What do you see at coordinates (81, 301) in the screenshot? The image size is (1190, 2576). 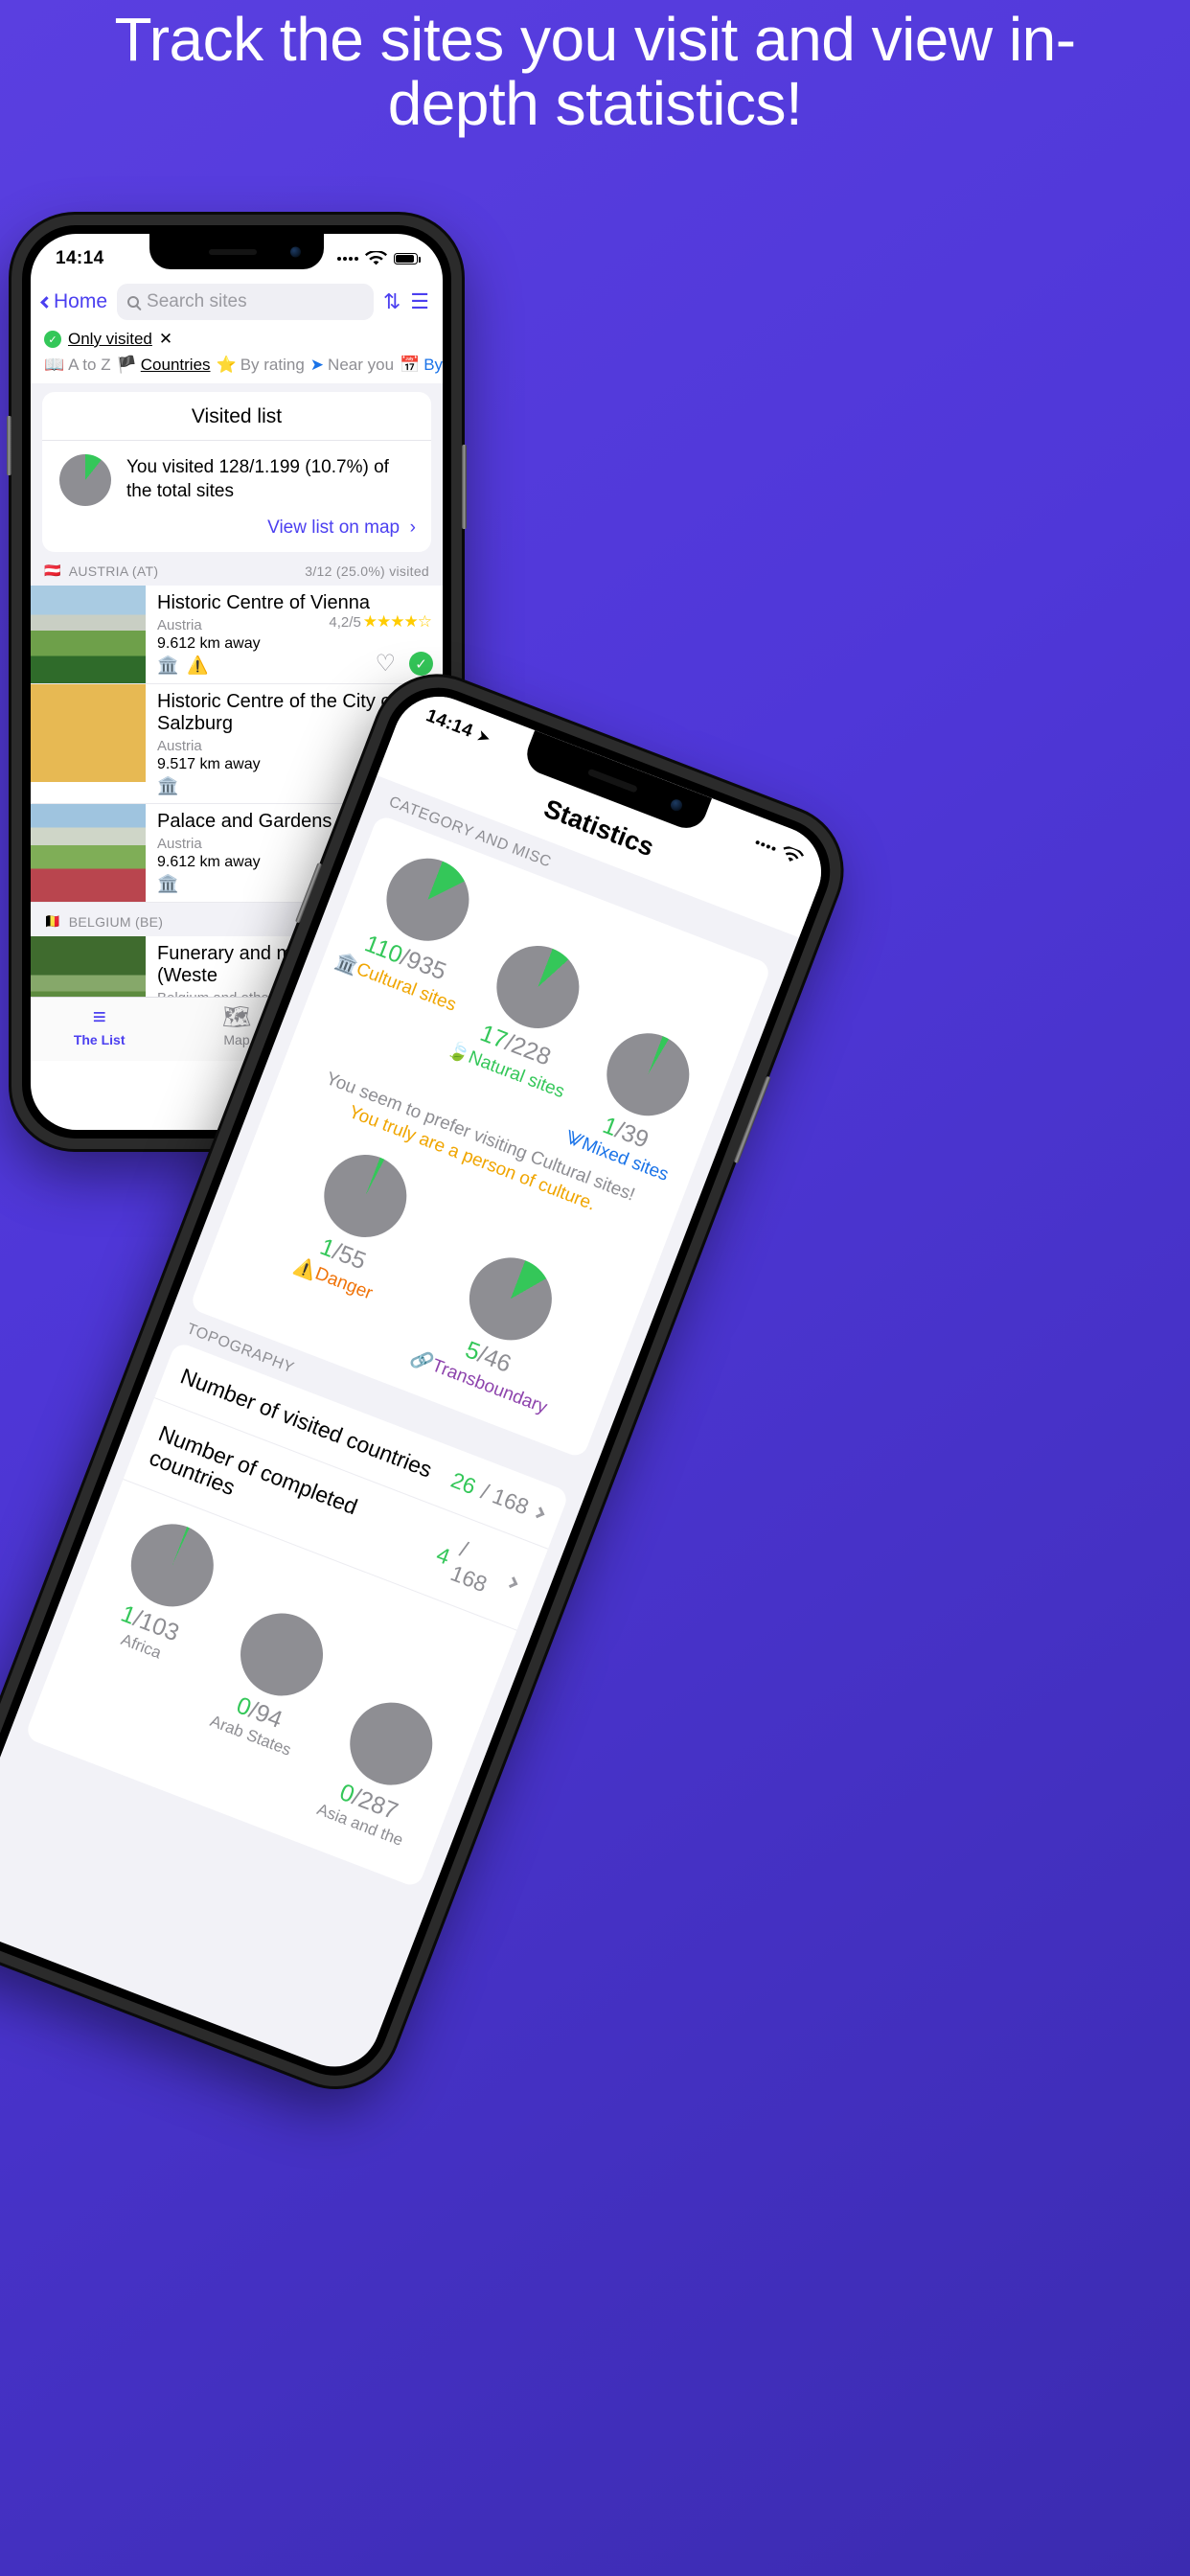 I see `back-button-label: Home` at bounding box center [81, 301].